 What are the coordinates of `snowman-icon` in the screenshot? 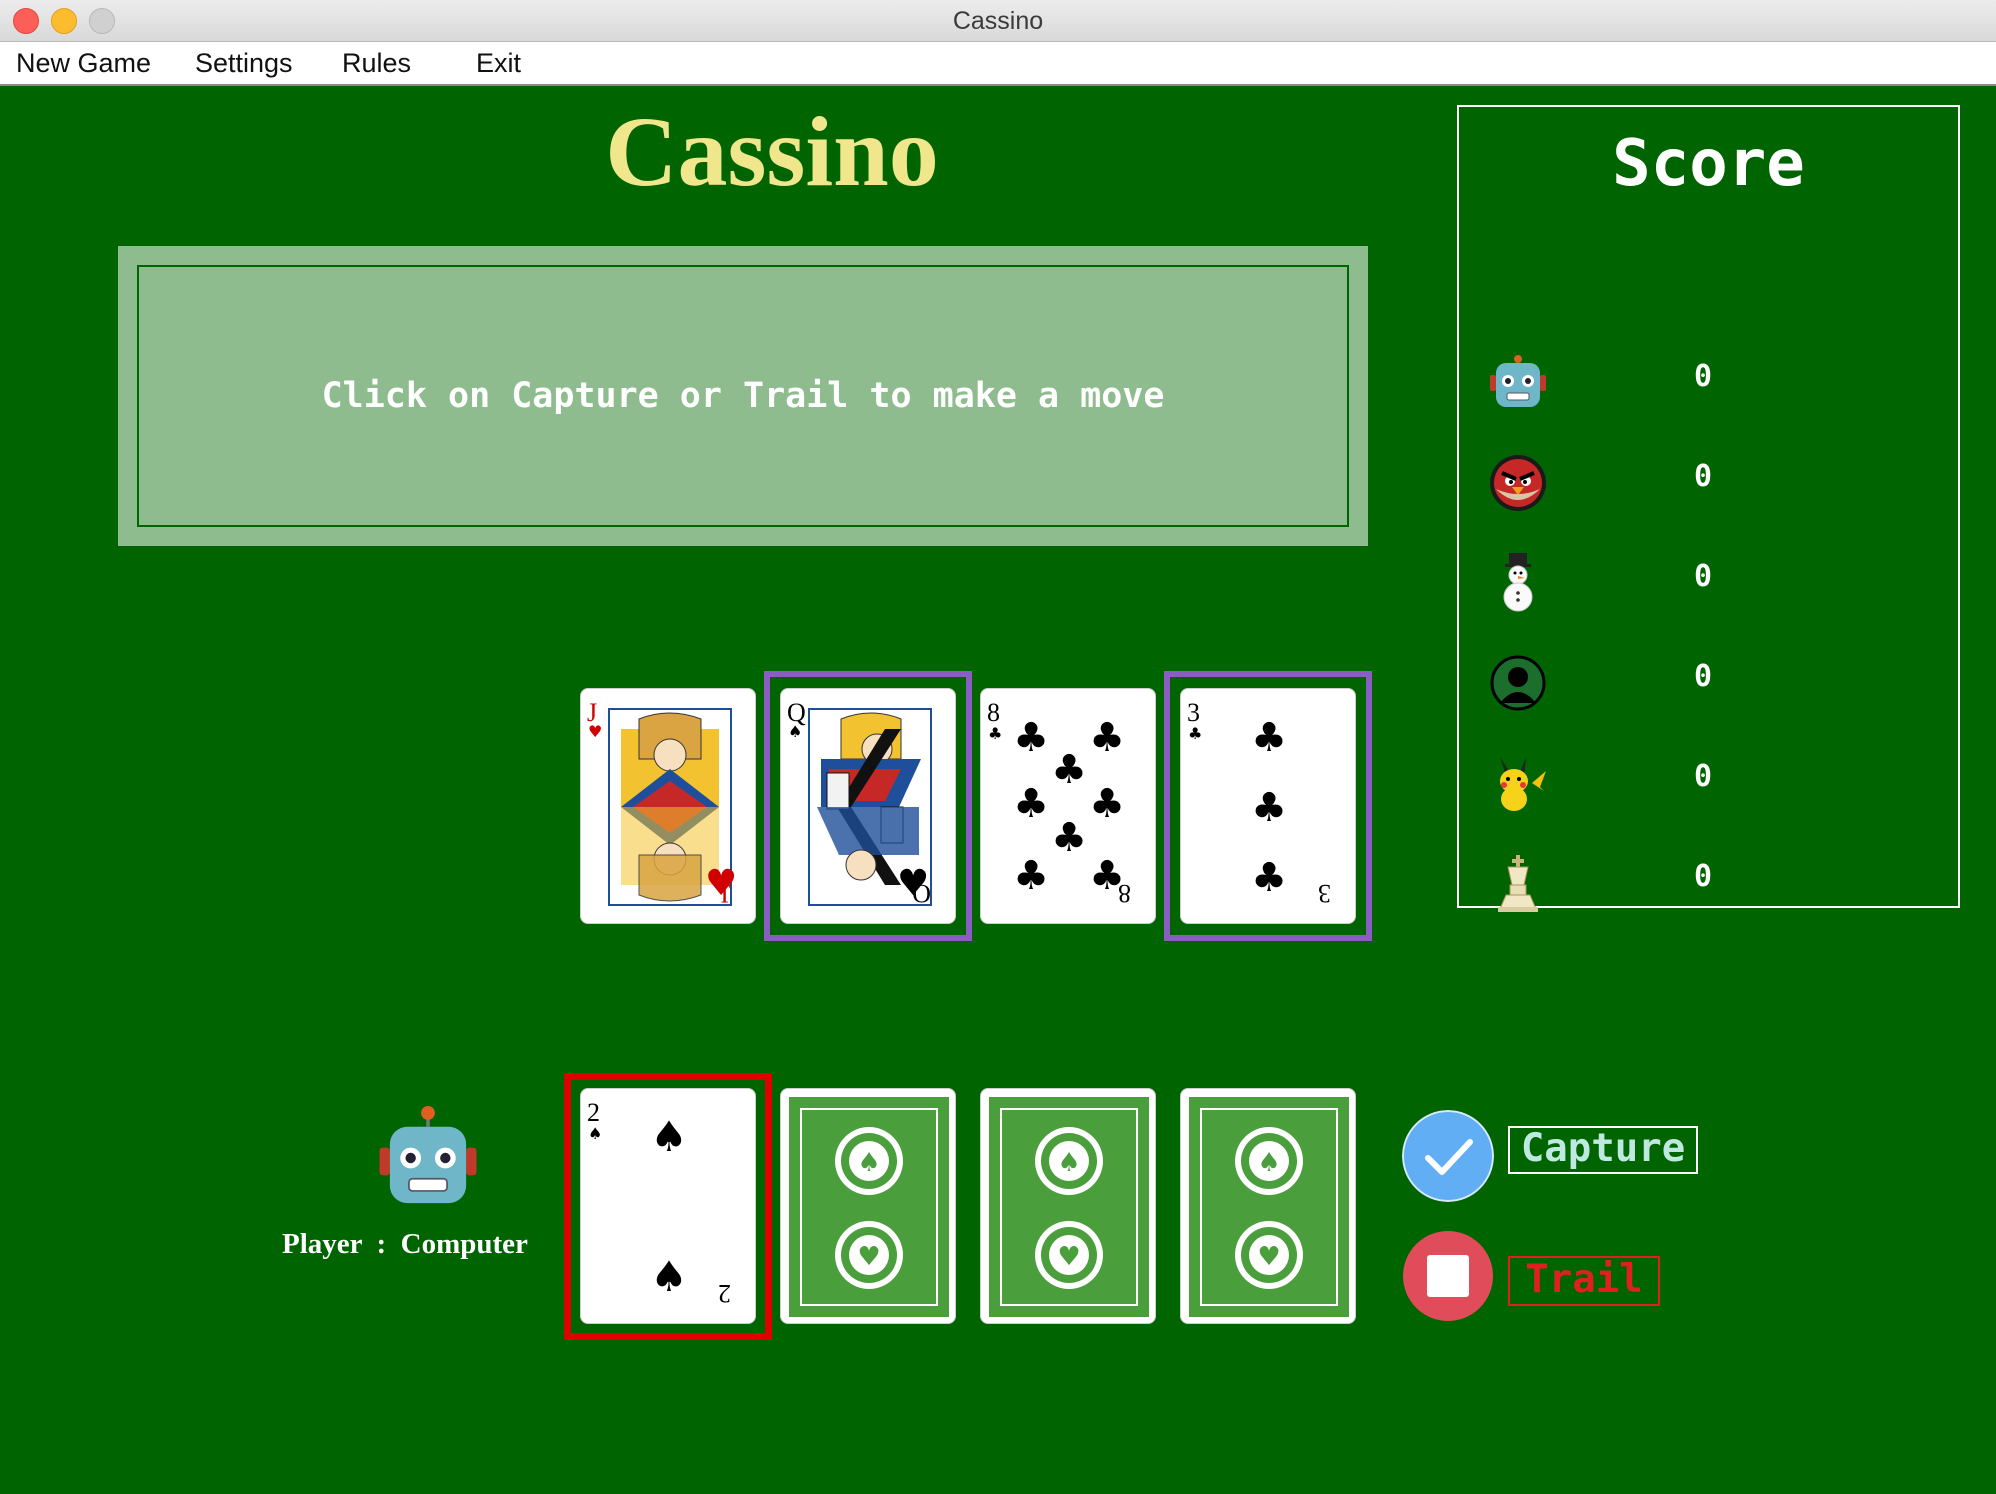 It's located at (1518, 582).